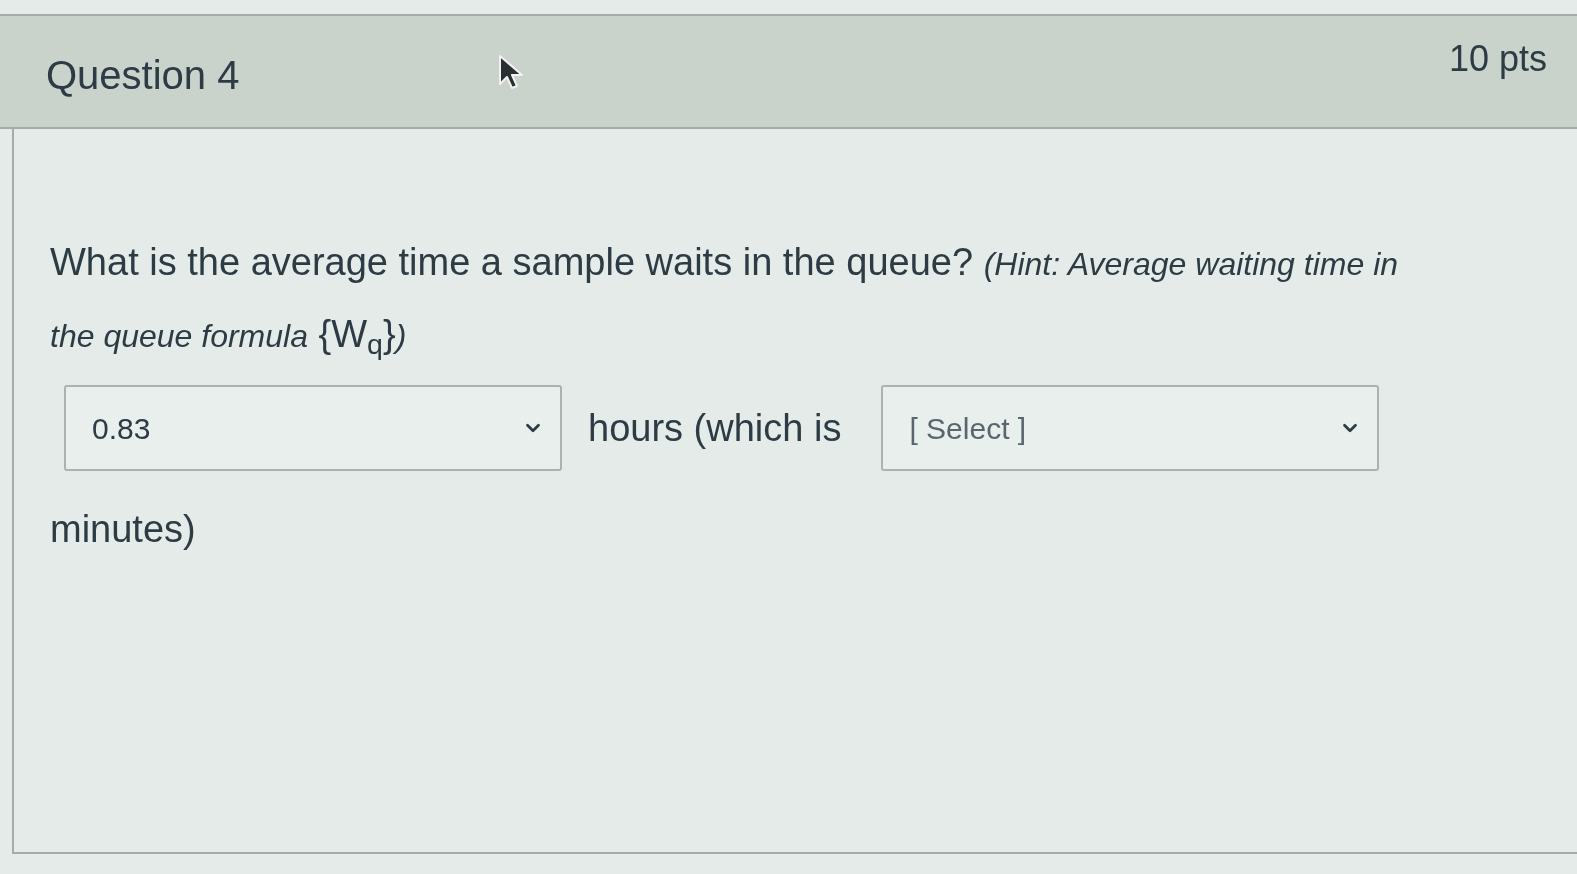 Image resolution: width=1577 pixels, height=874 pixels. What do you see at coordinates (123, 529) in the screenshot?
I see `answer-text: minutes)` at bounding box center [123, 529].